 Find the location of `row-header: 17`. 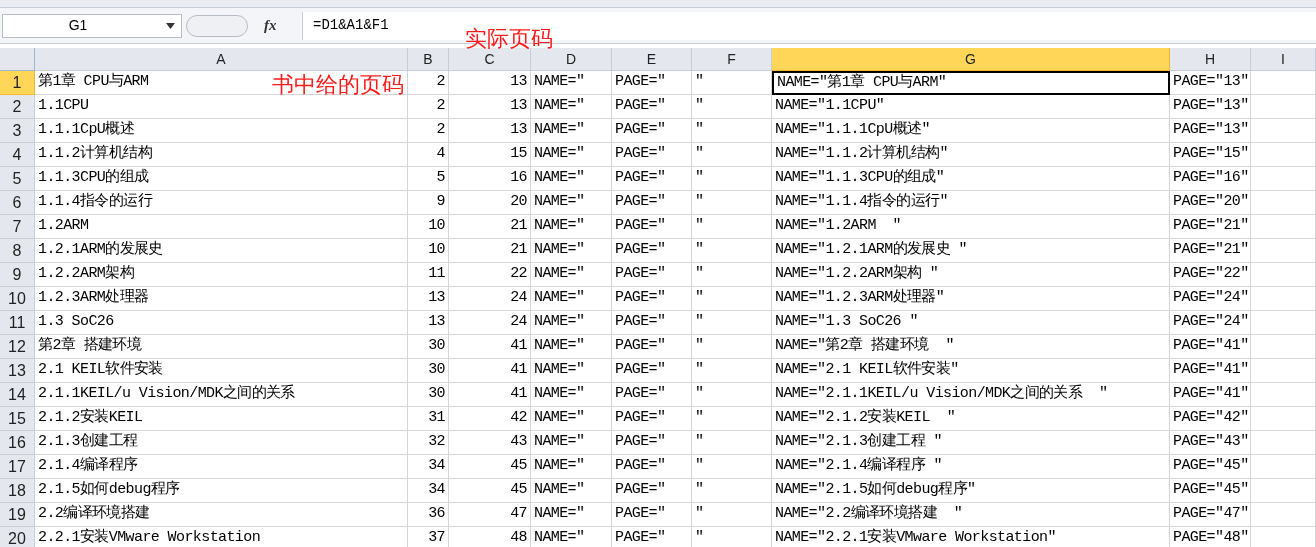

row-header: 17 is located at coordinates (17, 467).